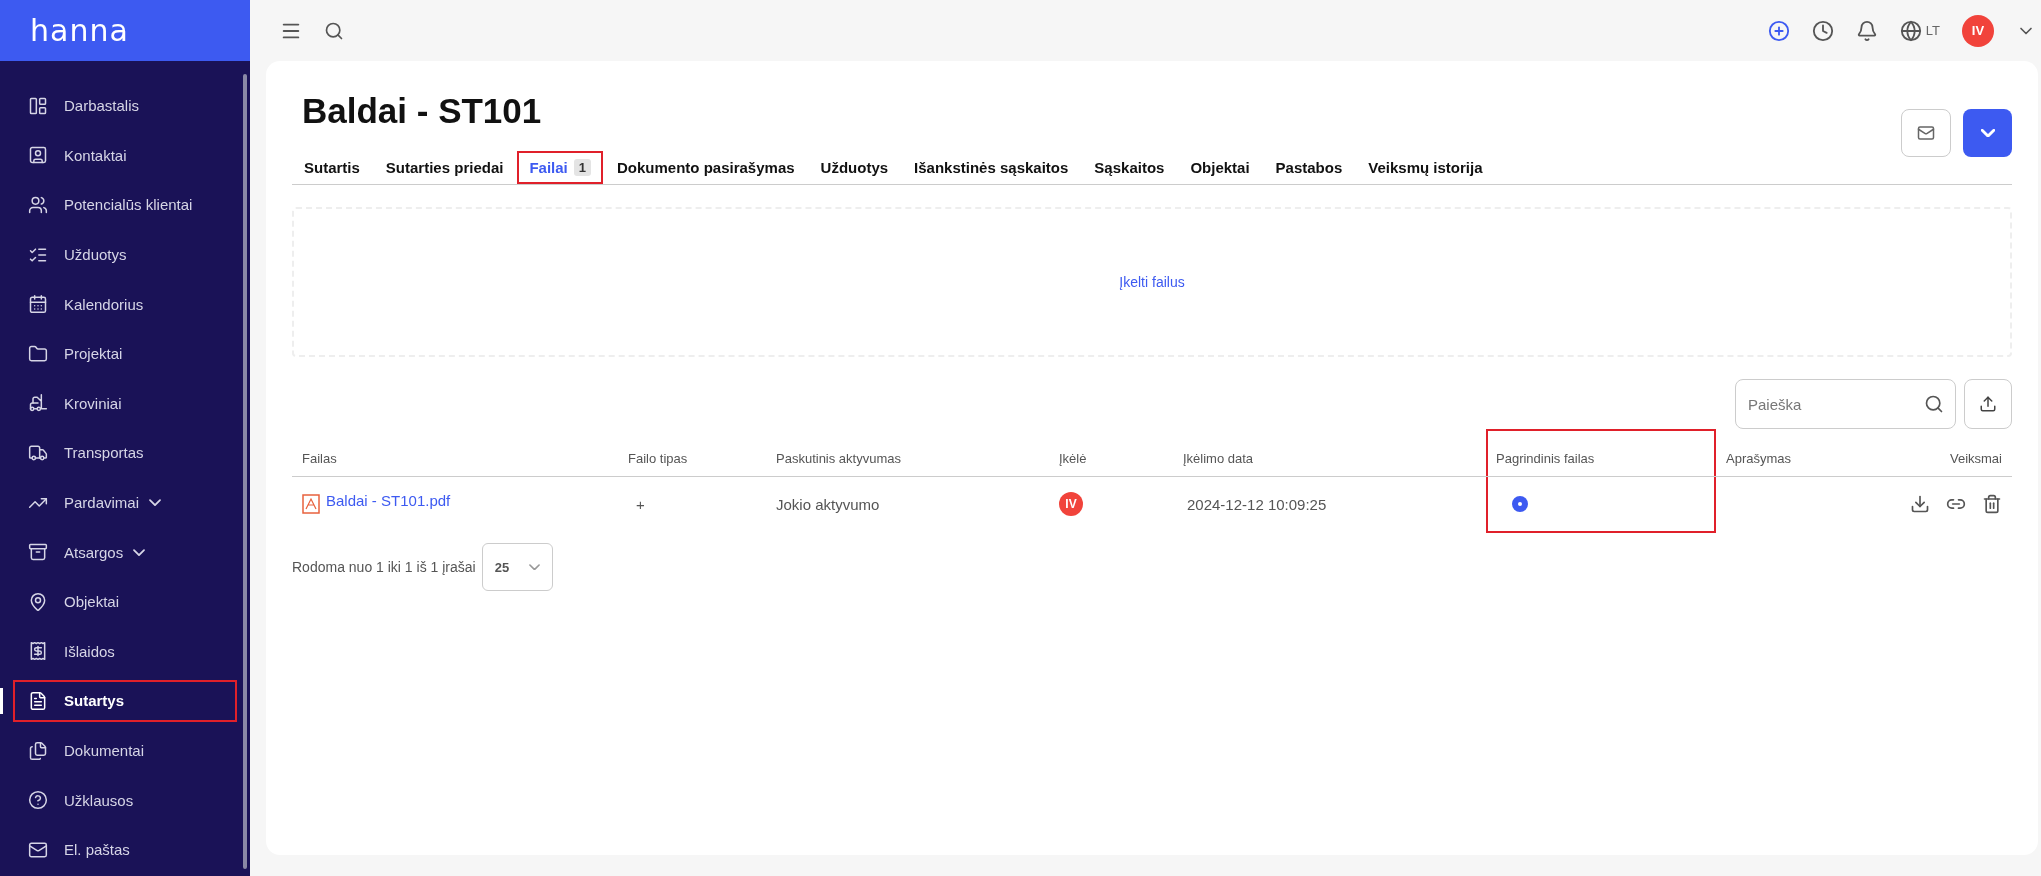  Describe the element at coordinates (95, 155) in the screenshot. I see `sidebar-item-label: Kontaktai` at that location.